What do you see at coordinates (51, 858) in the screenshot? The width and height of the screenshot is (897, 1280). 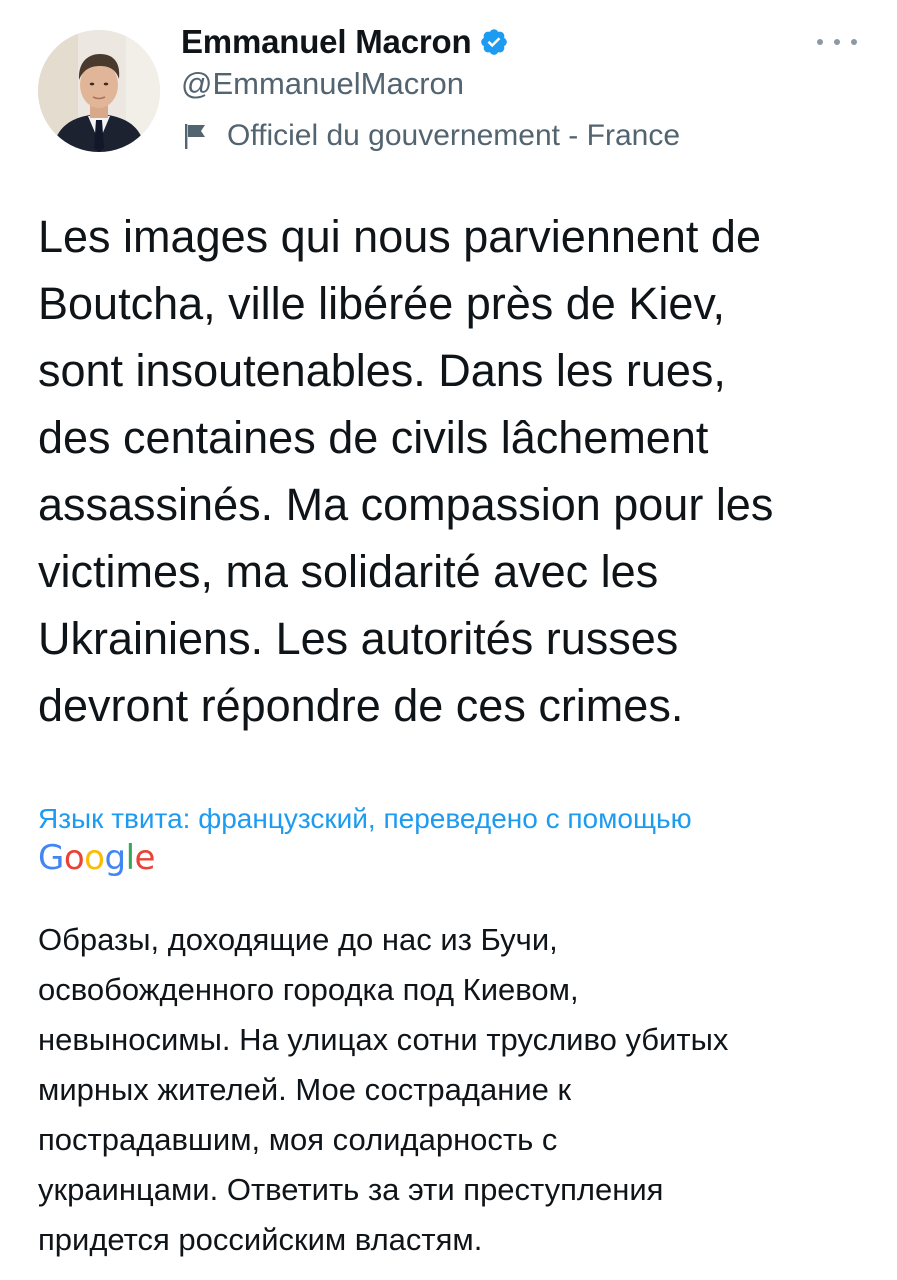 I see `google-logo-letter: G` at bounding box center [51, 858].